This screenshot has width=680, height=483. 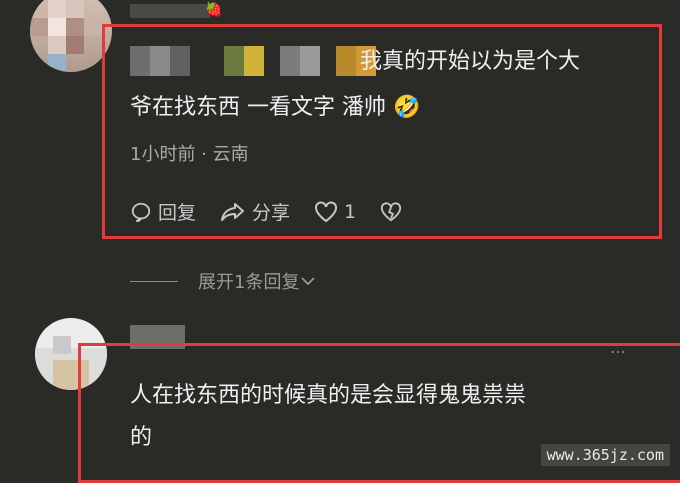 What do you see at coordinates (407, 107) in the screenshot?
I see `laughing-emoji-icon: 🤣` at bounding box center [407, 107].